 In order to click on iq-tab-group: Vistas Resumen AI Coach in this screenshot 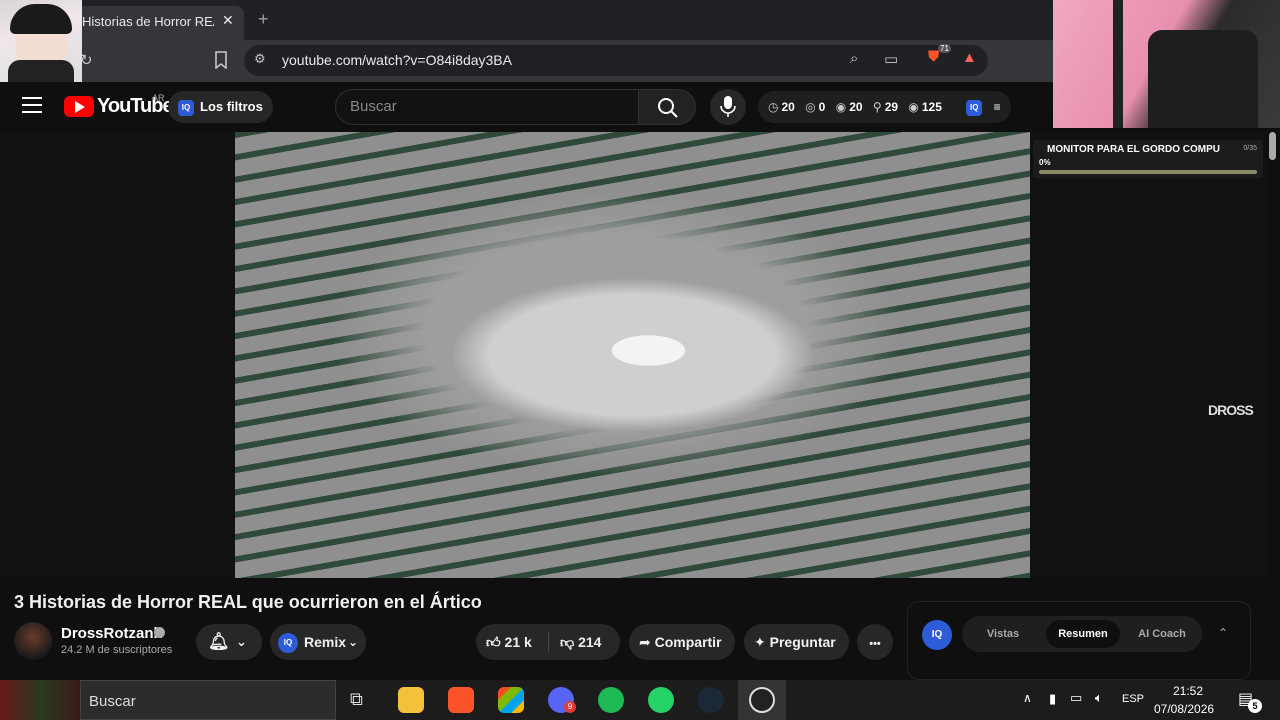, I will do `click(1082, 634)`.